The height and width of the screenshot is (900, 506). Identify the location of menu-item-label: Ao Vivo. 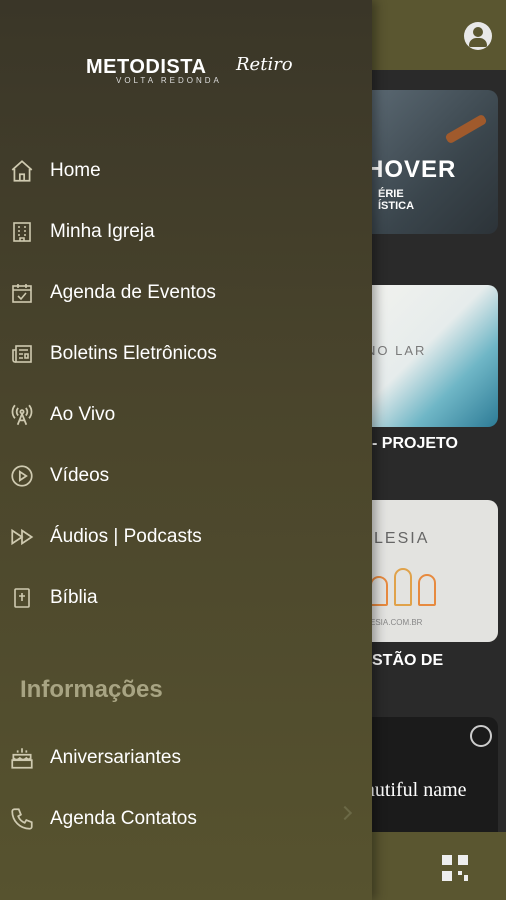
(83, 414).